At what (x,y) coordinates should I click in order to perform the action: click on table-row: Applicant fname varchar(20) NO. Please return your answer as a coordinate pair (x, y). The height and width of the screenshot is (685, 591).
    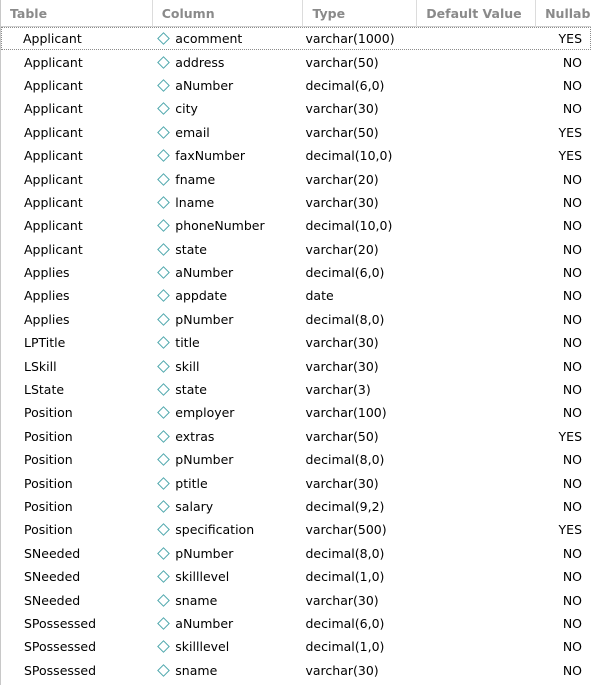
    Looking at the image, I should click on (296, 178).